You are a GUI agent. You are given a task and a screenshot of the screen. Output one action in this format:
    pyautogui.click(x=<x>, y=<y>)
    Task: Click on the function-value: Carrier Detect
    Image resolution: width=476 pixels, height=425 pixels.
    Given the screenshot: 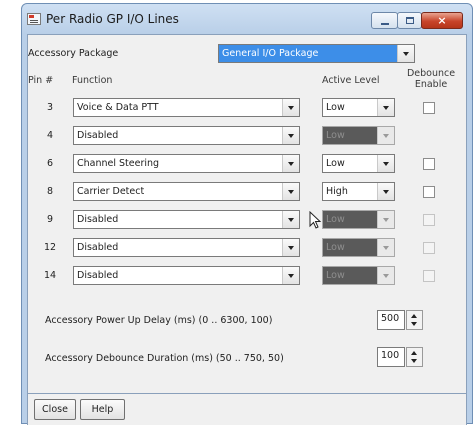 What is the action you would take?
    pyautogui.click(x=111, y=191)
    